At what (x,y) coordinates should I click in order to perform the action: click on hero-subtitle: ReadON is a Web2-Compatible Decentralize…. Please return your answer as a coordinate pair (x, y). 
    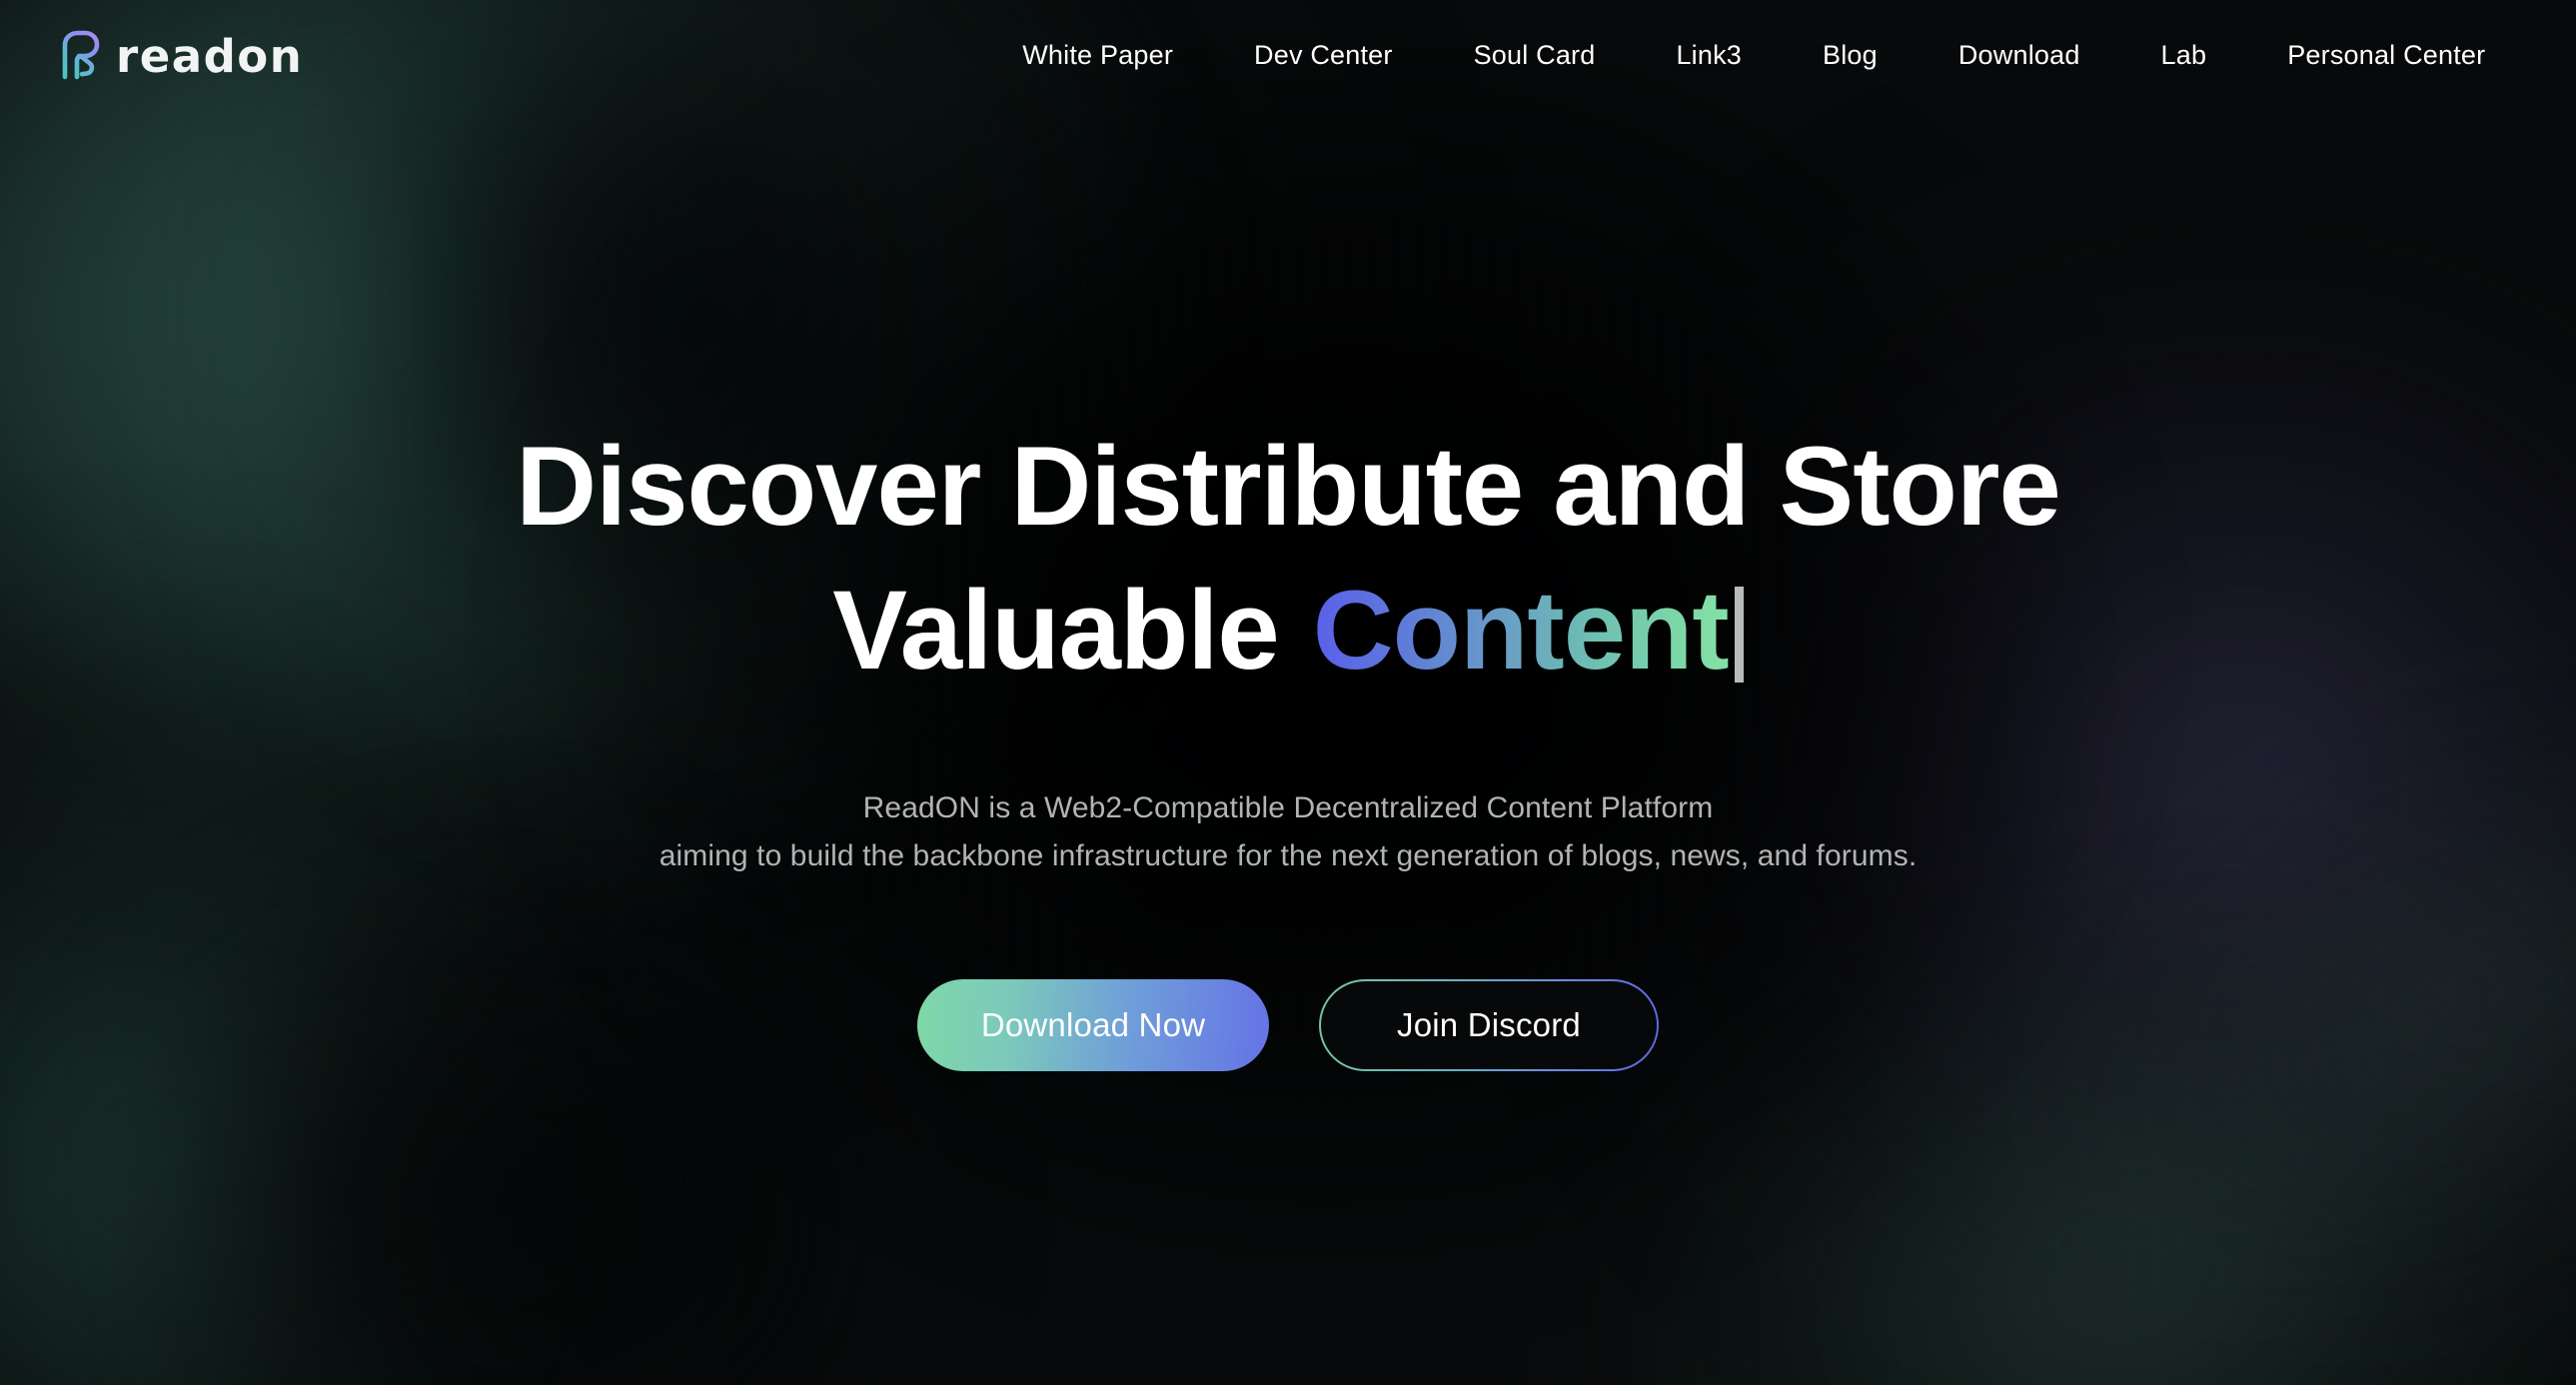
    Looking at the image, I should click on (1288, 831).